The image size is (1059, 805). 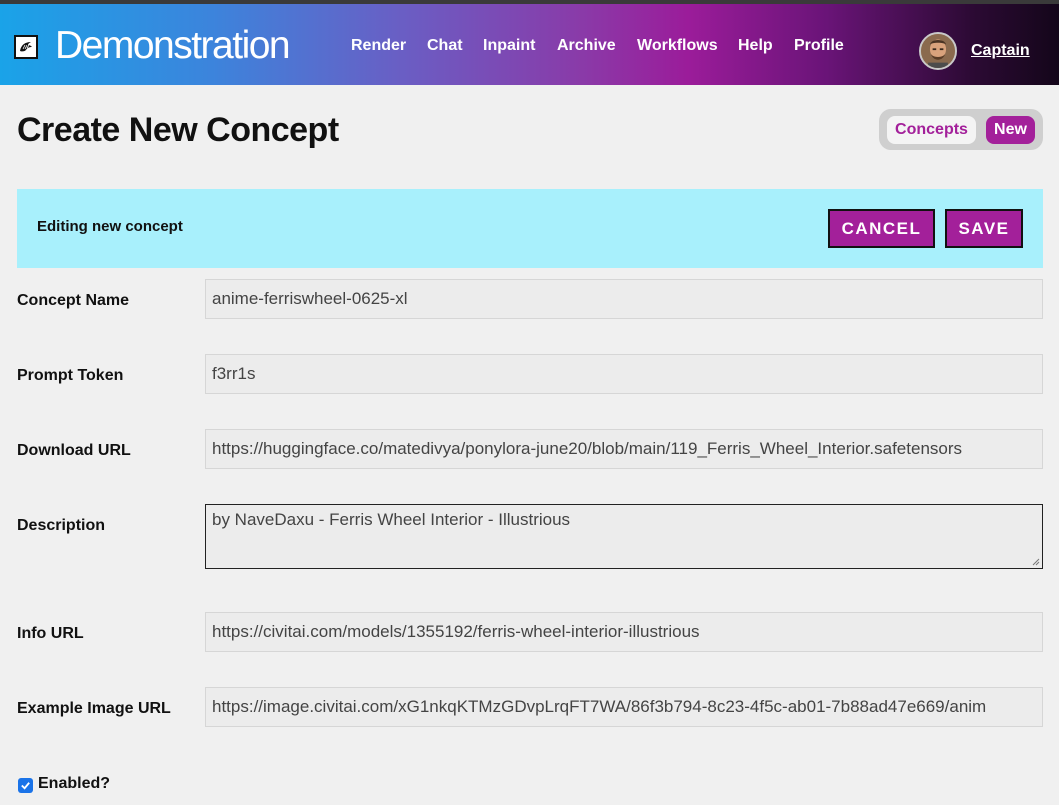 I want to click on description-label: Description, so click(x=61, y=525).